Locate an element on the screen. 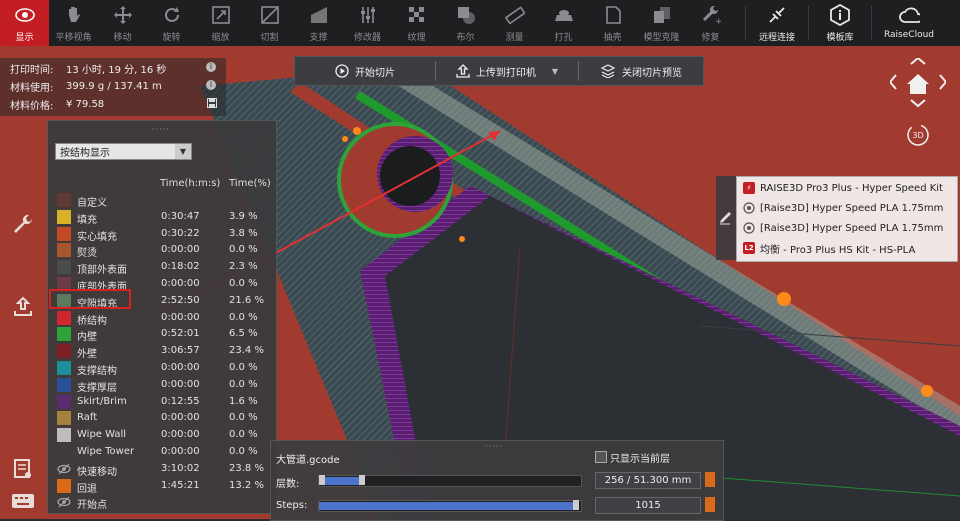 Image resolution: width=960 pixels, height=521 pixels. layer-slider-handle-low is located at coordinates (322, 480).